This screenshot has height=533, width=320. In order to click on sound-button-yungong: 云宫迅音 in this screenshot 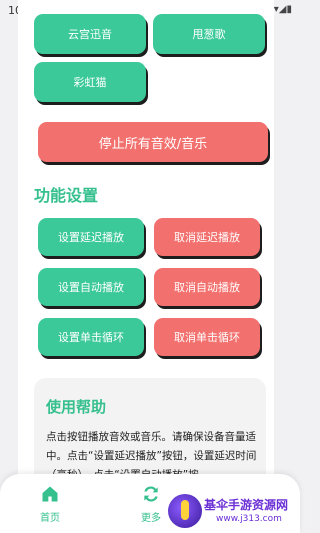, I will do `click(90, 34)`.